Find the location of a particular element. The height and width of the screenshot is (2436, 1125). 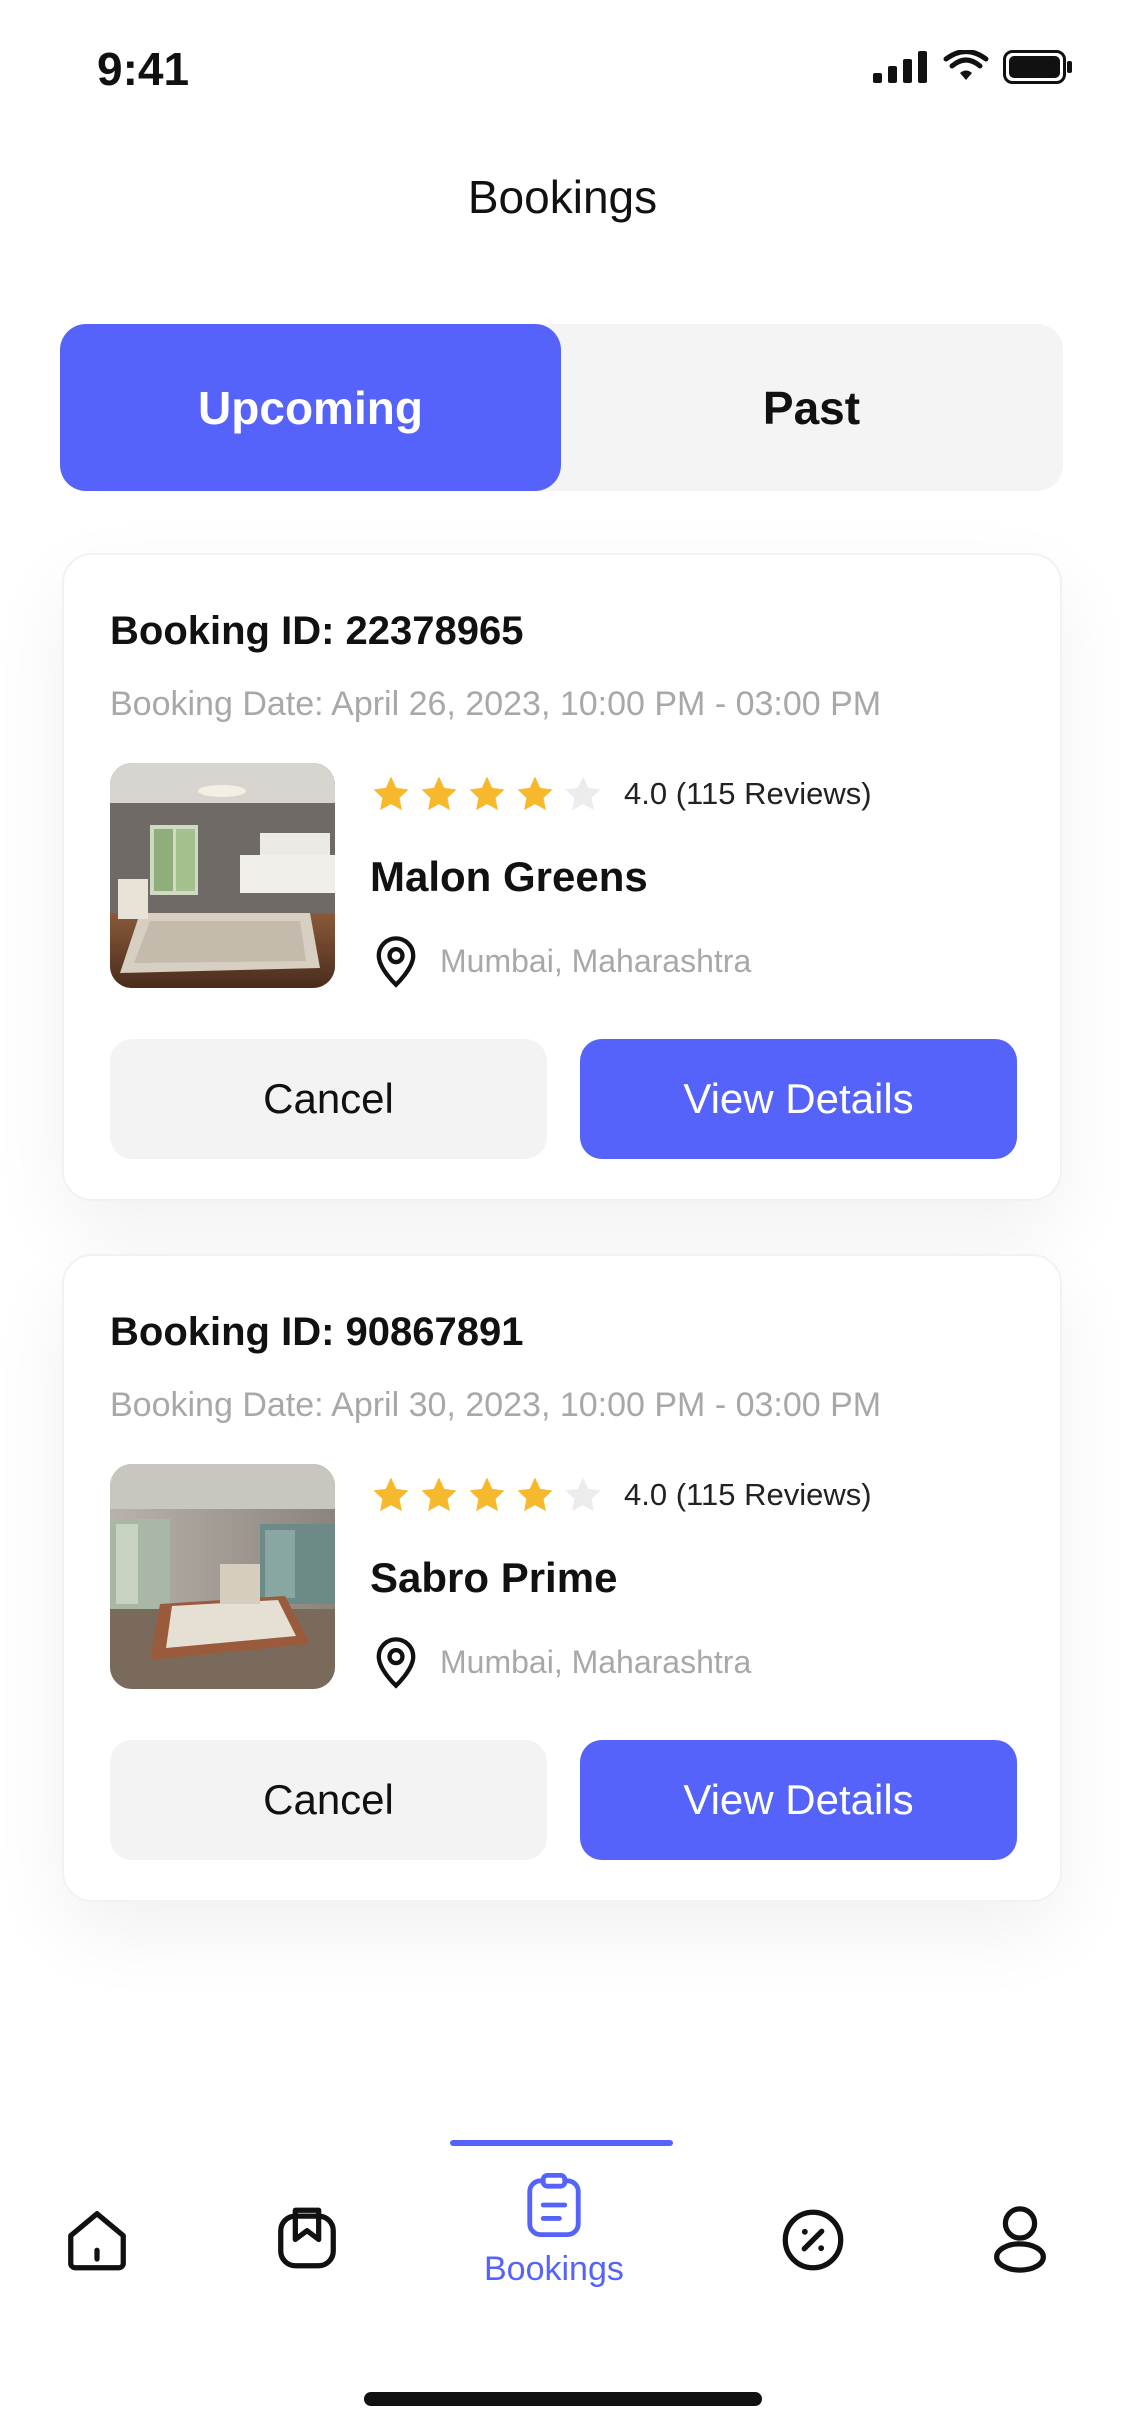

status-time: 9:41 is located at coordinates (143, 69).